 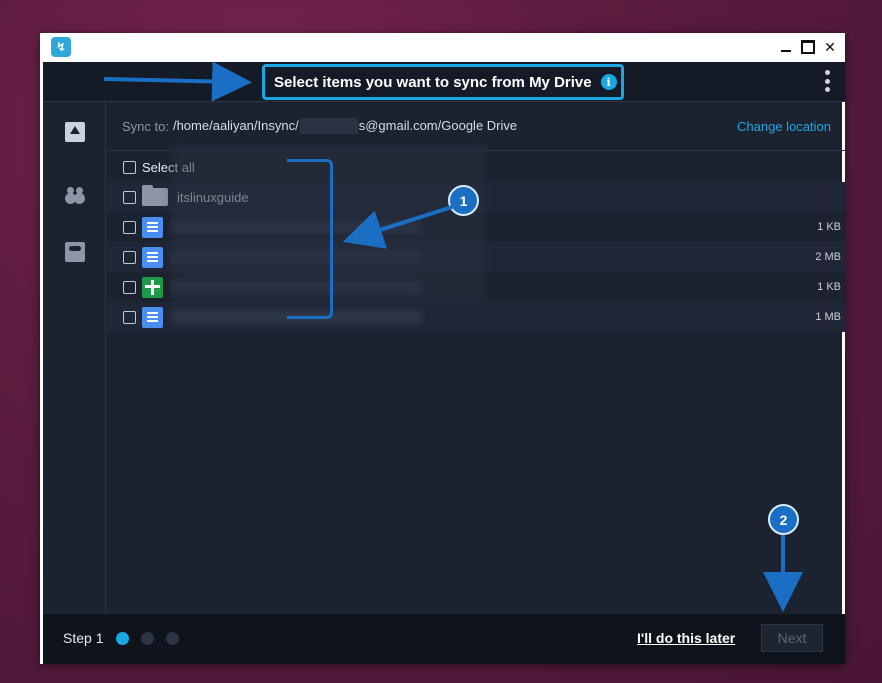 I want to click on list-item: 1 MB, so click(x=476, y=317).